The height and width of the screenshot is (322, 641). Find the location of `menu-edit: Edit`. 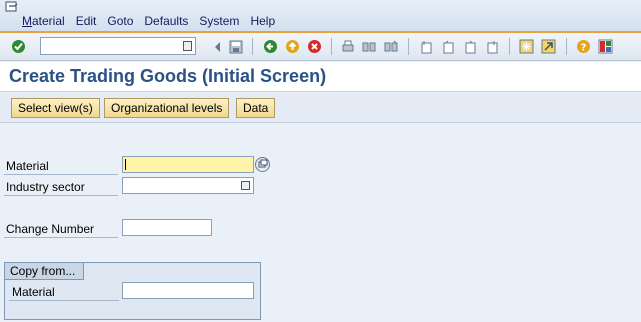

menu-edit: Edit is located at coordinates (86, 21).